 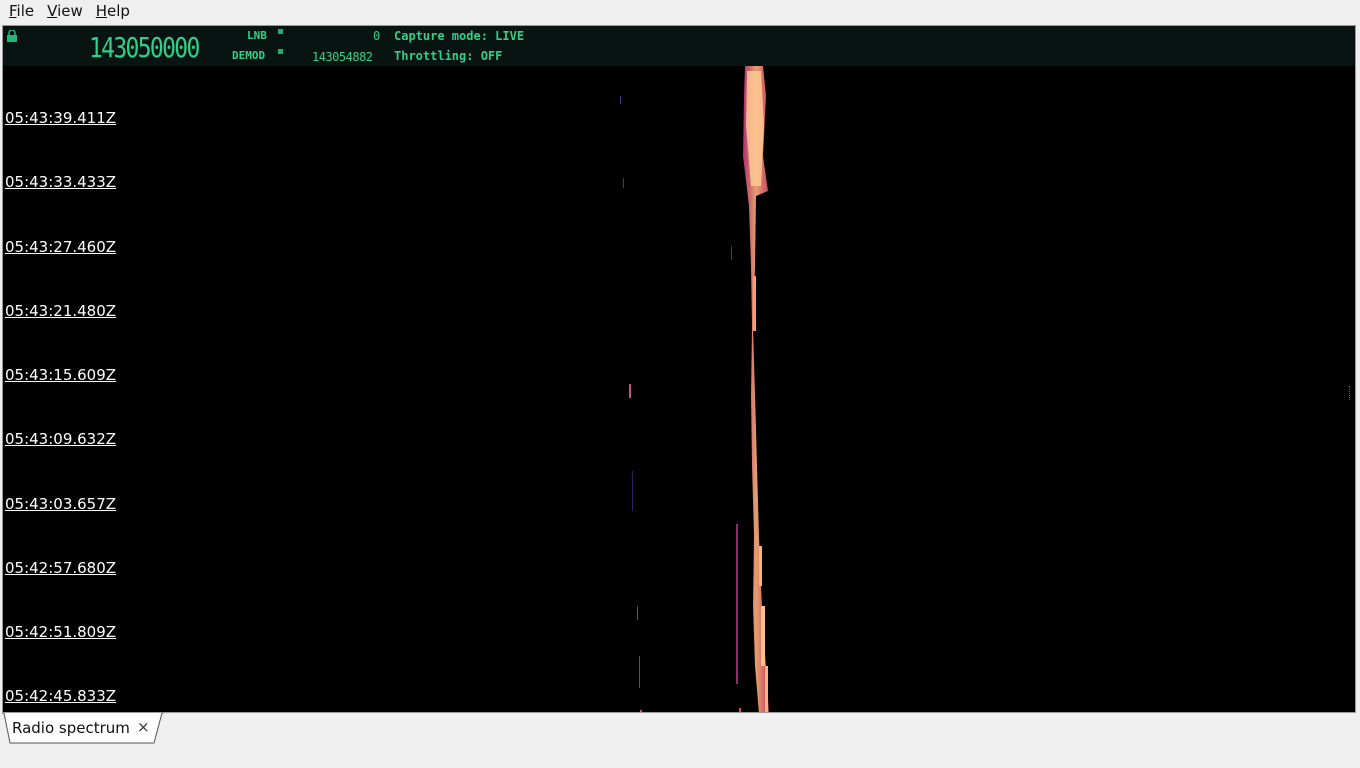 I want to click on menu-file: File, so click(x=21, y=11).